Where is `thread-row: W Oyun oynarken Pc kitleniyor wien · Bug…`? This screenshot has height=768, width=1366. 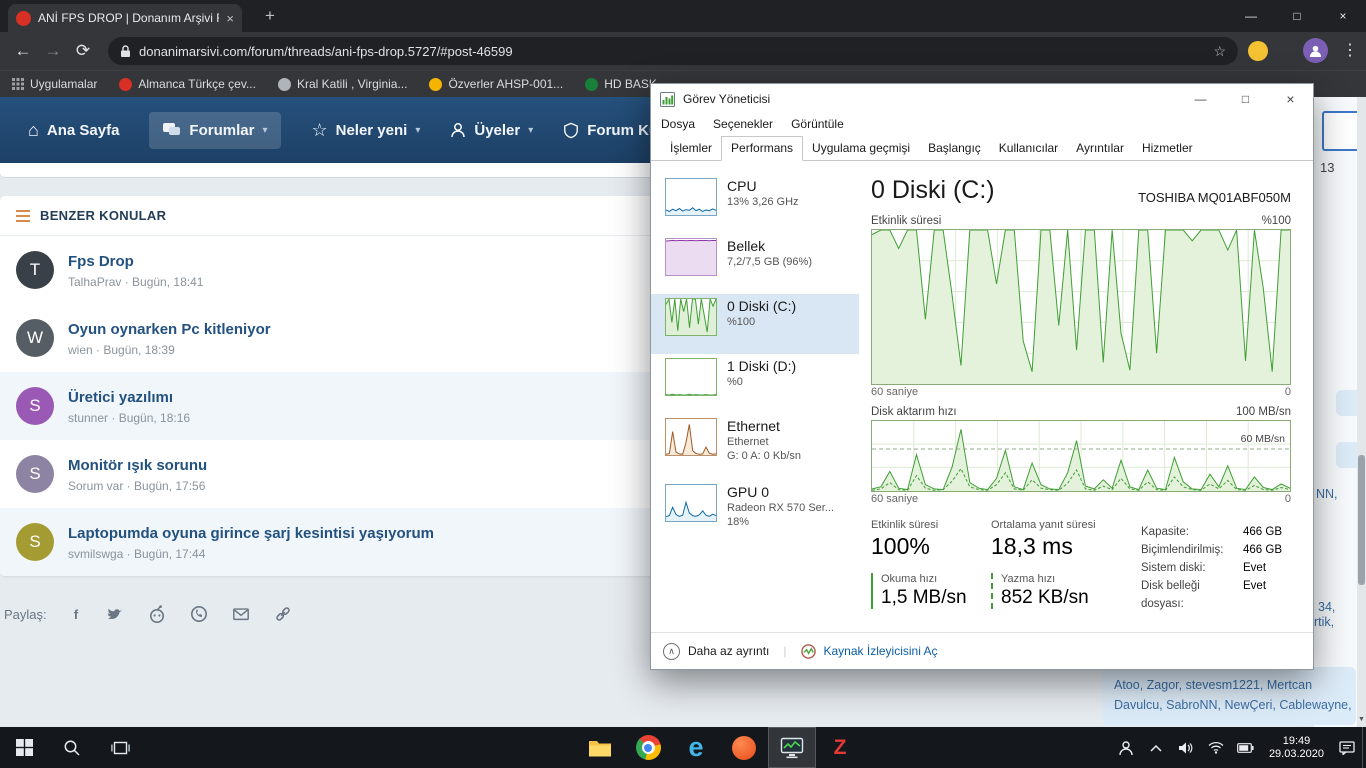 thread-row: W Oyun oynarken Pc kitleniyor wien · Bug… is located at coordinates (327, 338).